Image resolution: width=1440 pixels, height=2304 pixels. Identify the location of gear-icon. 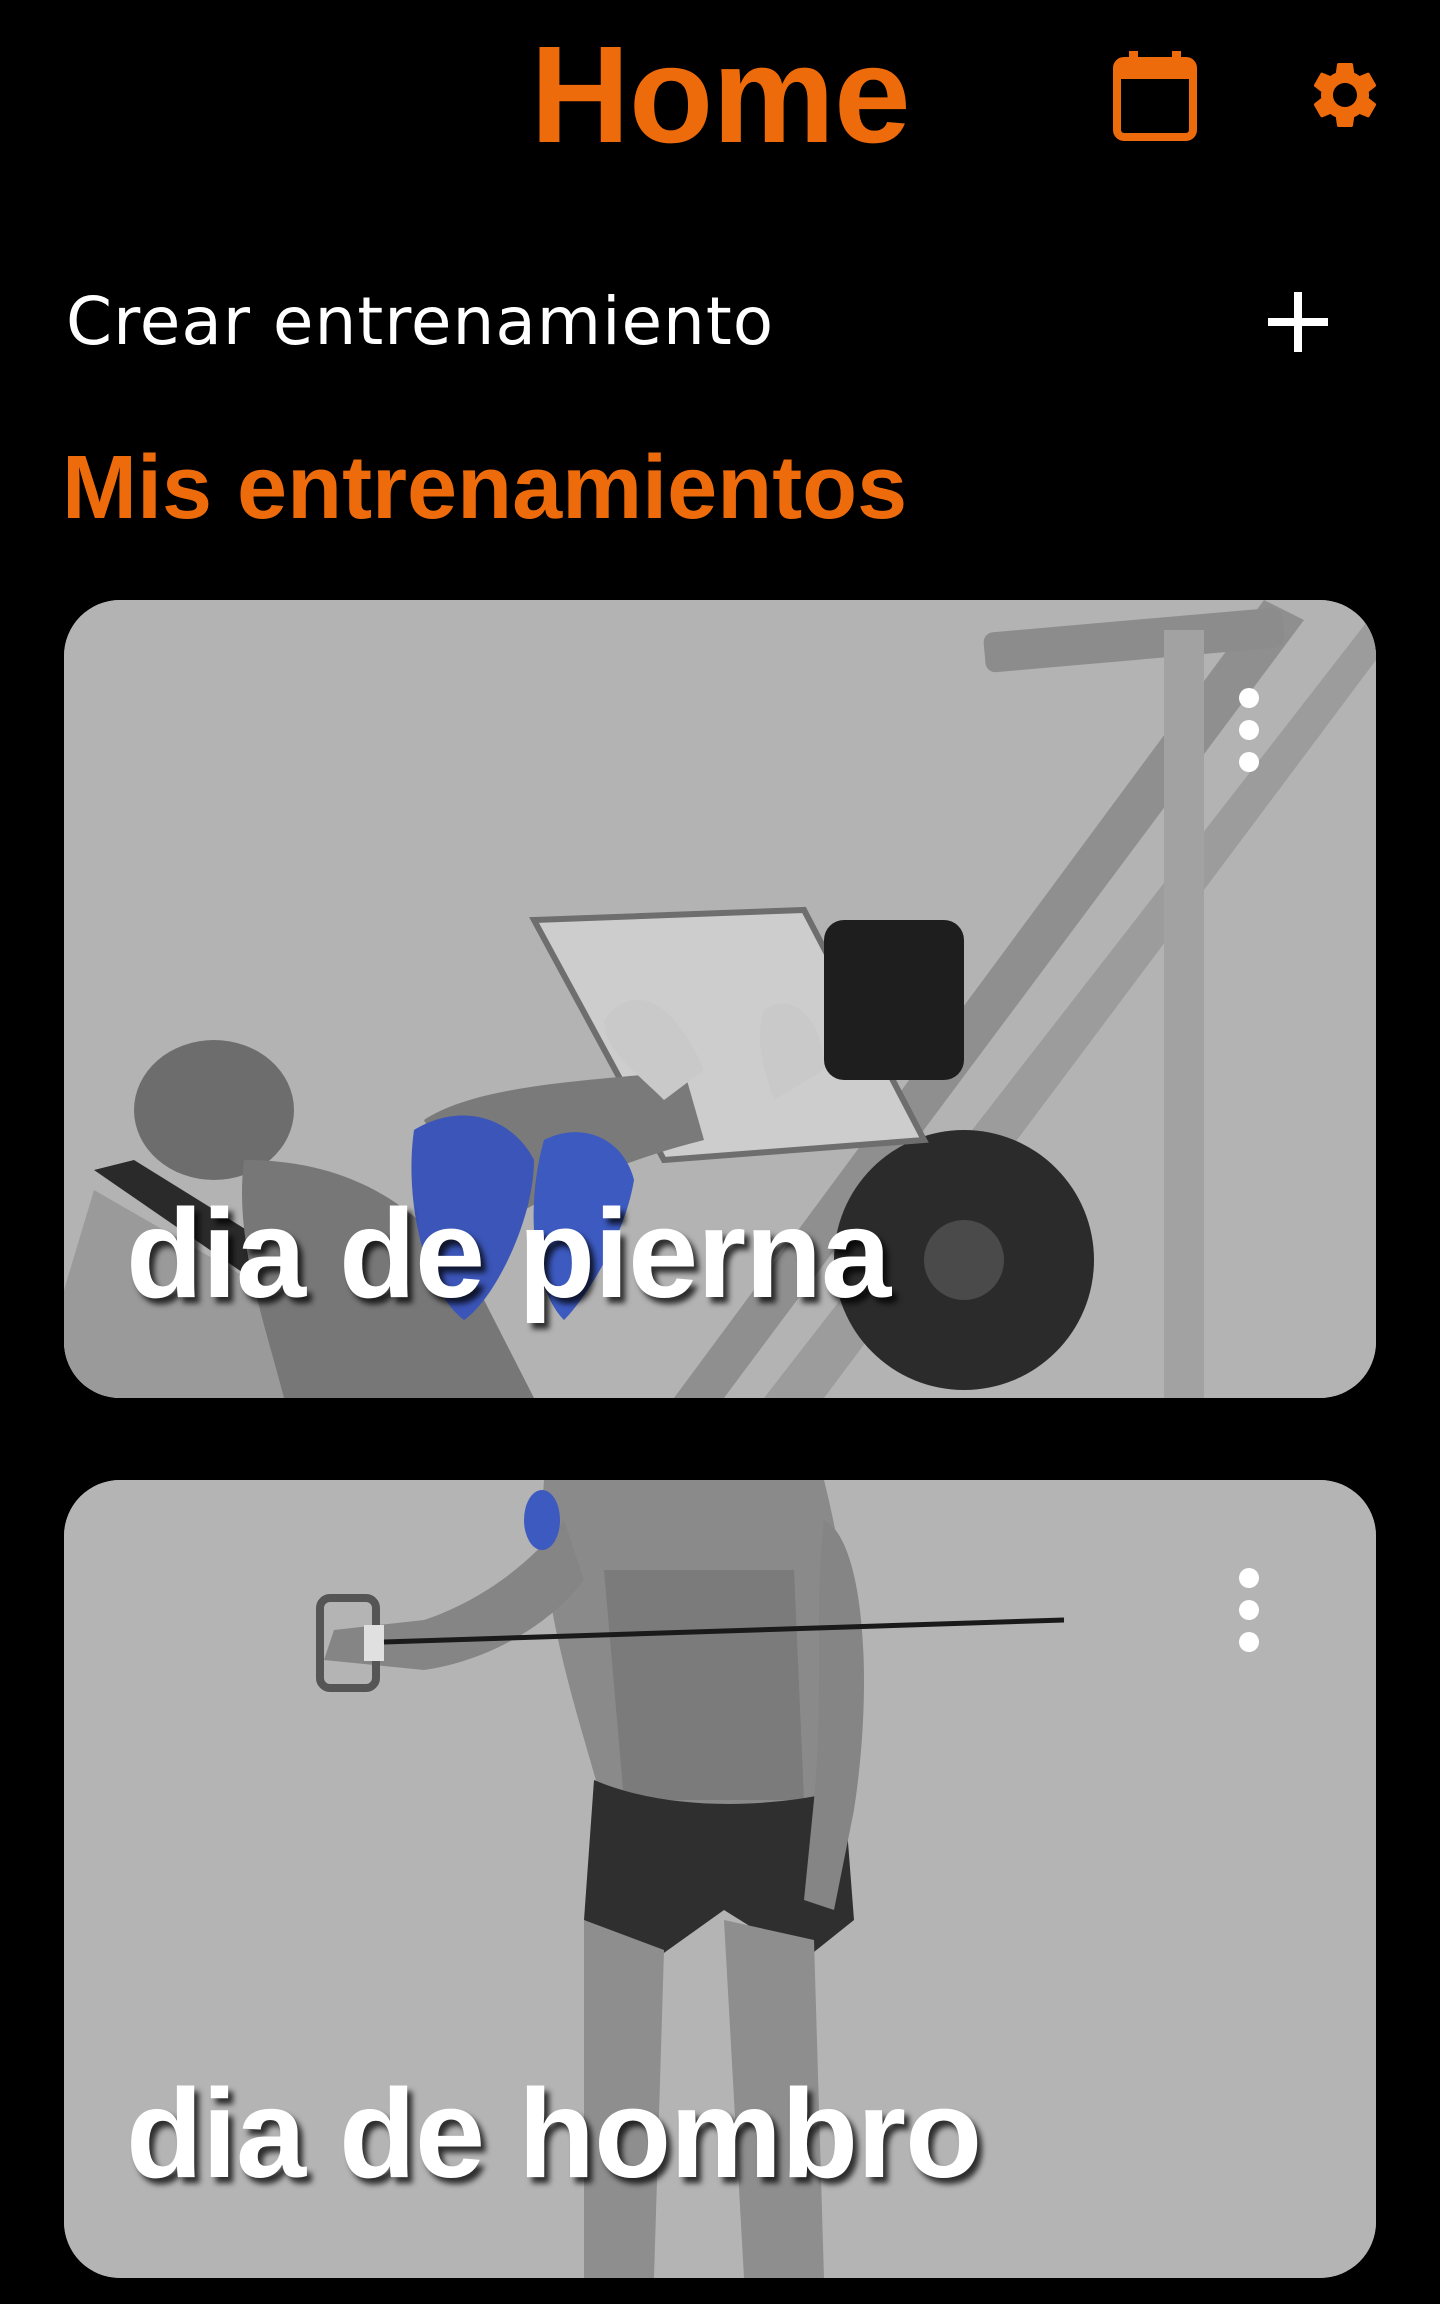
(1345, 94).